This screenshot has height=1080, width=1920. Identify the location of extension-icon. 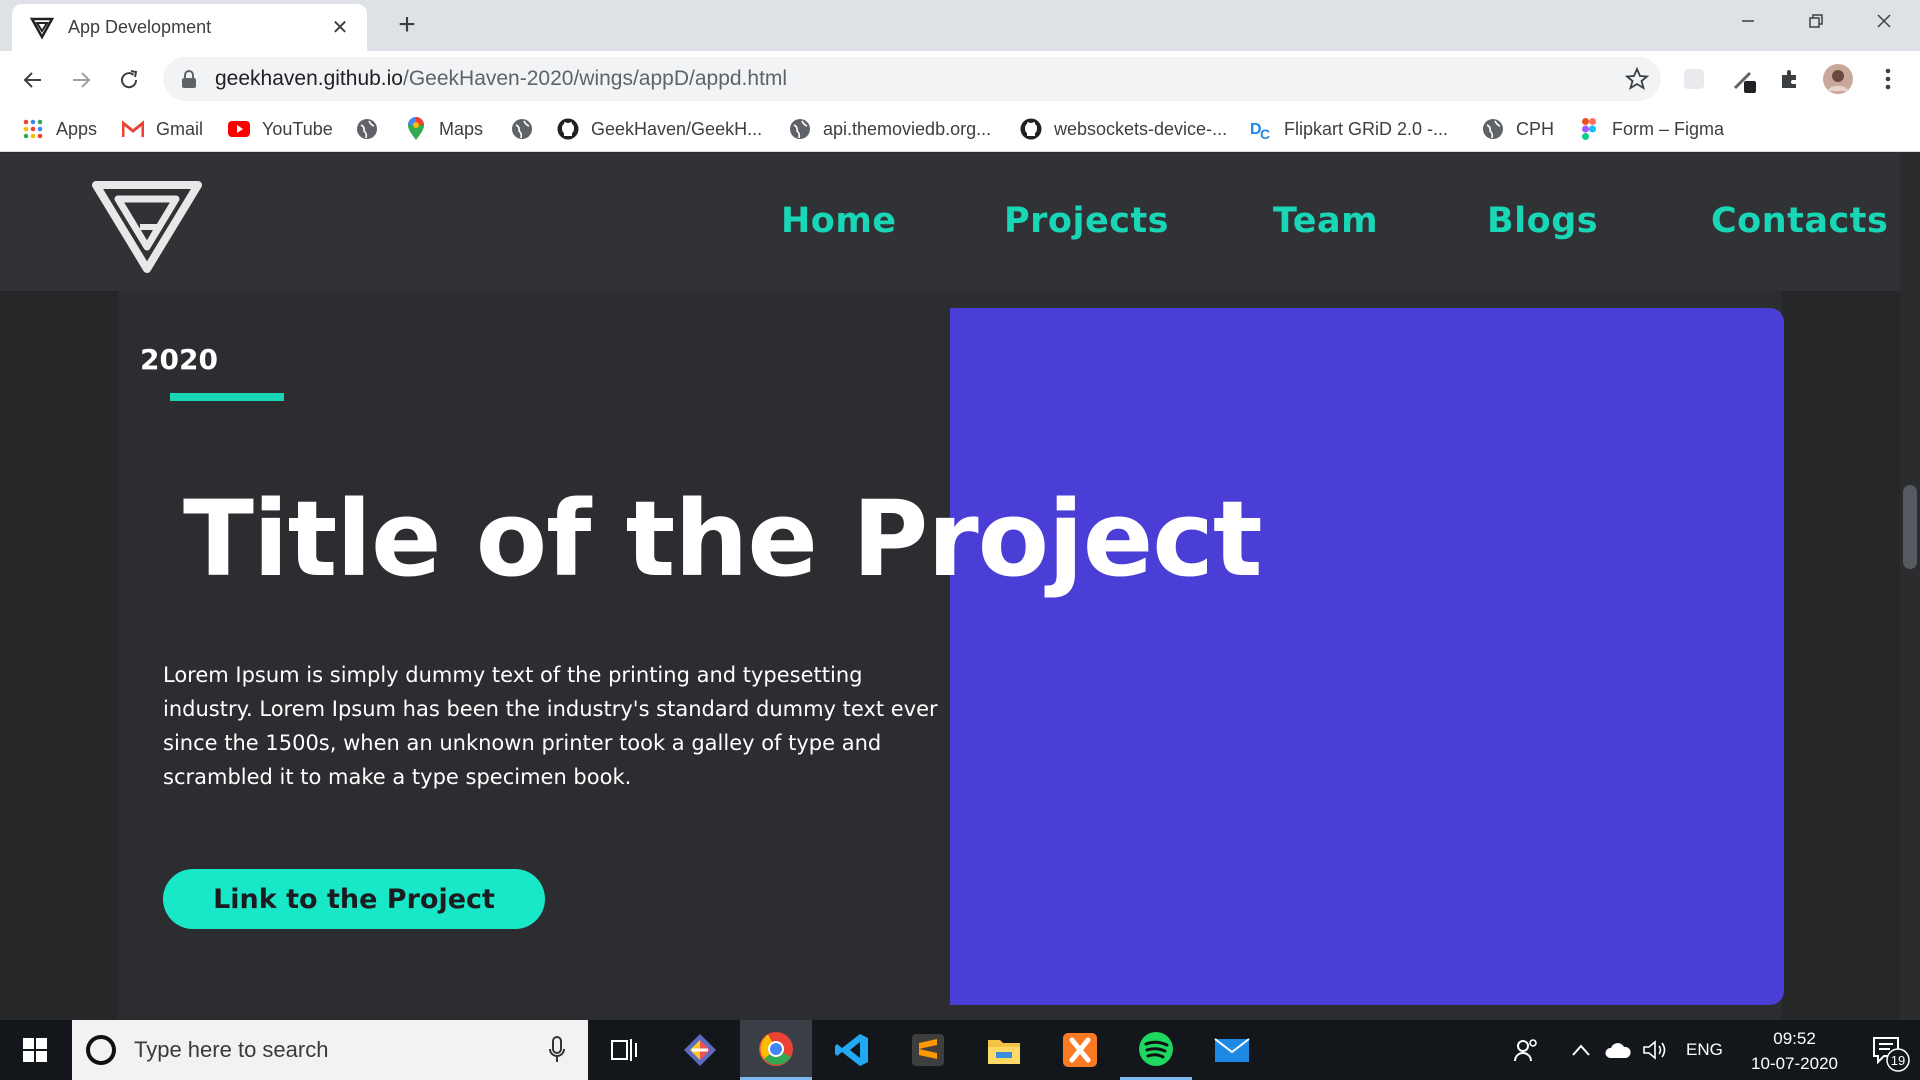
(1694, 79).